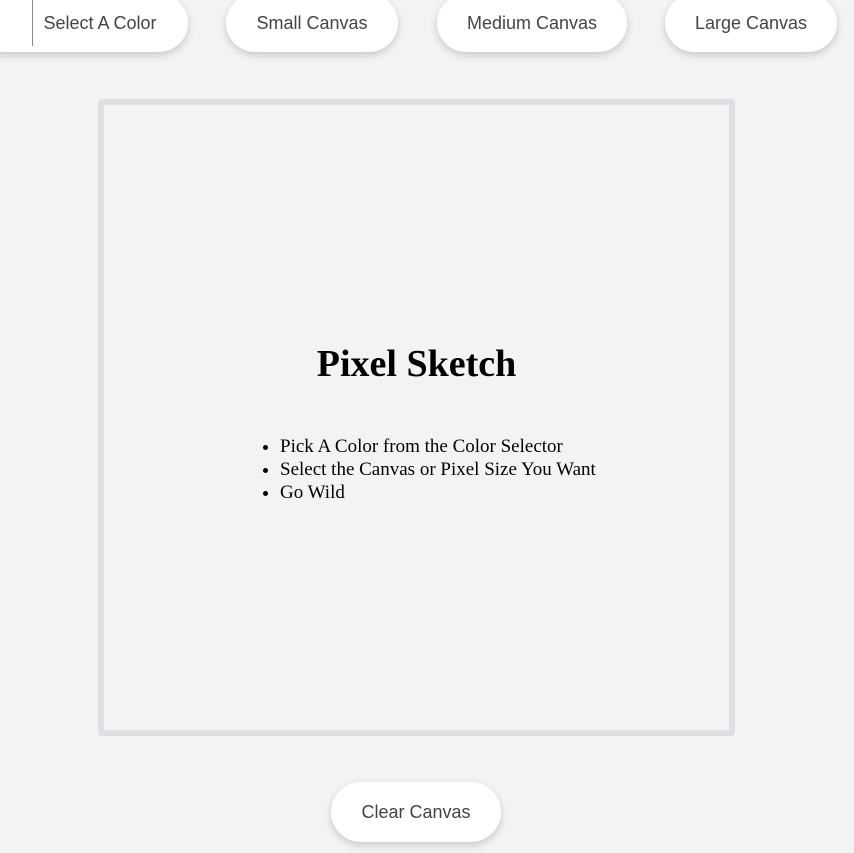 This screenshot has width=854, height=853. I want to click on clear-canvas-label: Clear Canvas, so click(416, 811).